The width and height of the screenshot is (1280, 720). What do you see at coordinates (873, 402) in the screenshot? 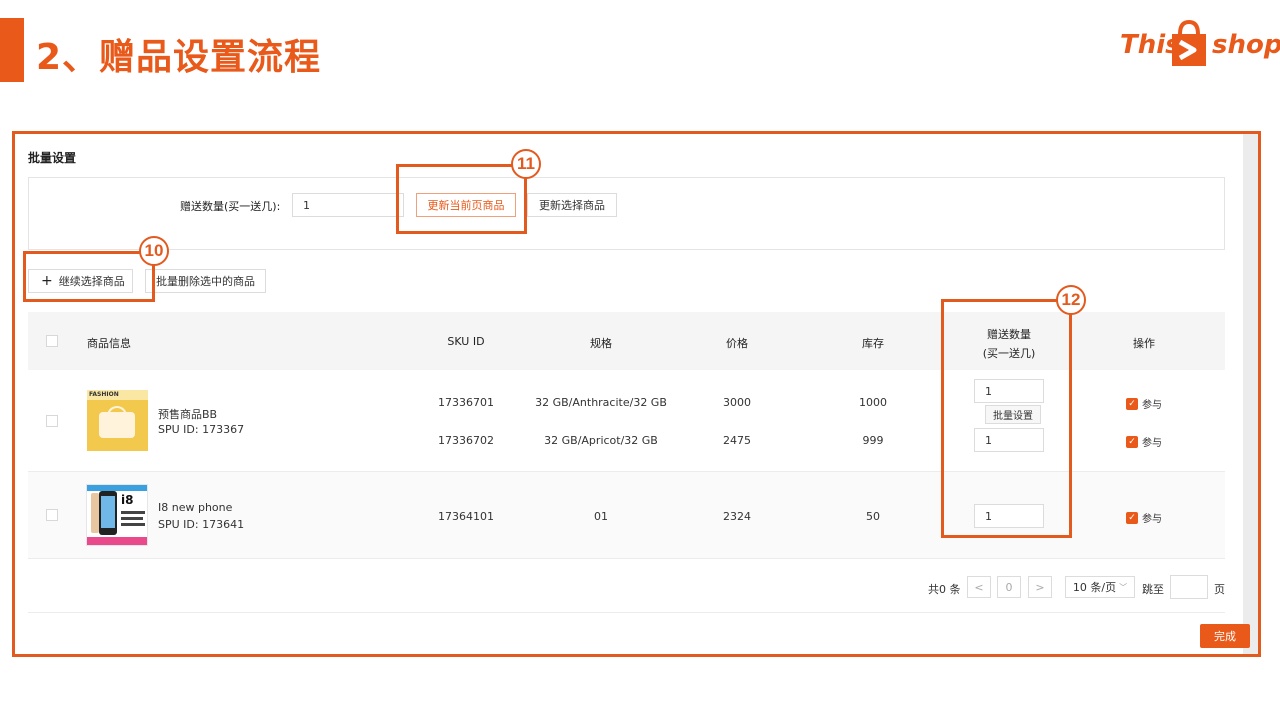
I see `sku-stock: 1000` at bounding box center [873, 402].